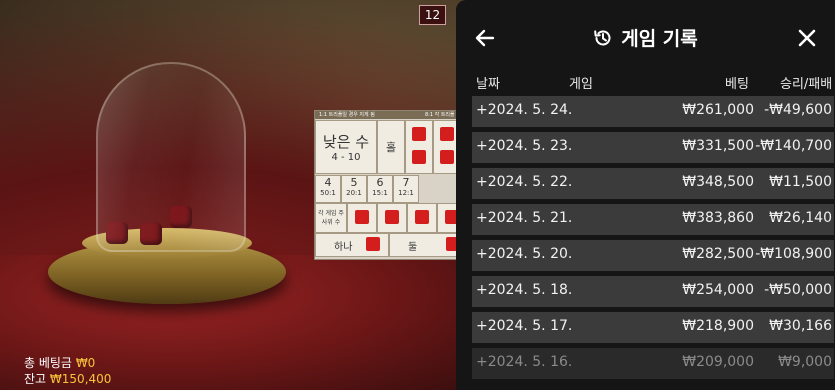  I want to click on total-bet-label: 총 베팅금, so click(48, 363).